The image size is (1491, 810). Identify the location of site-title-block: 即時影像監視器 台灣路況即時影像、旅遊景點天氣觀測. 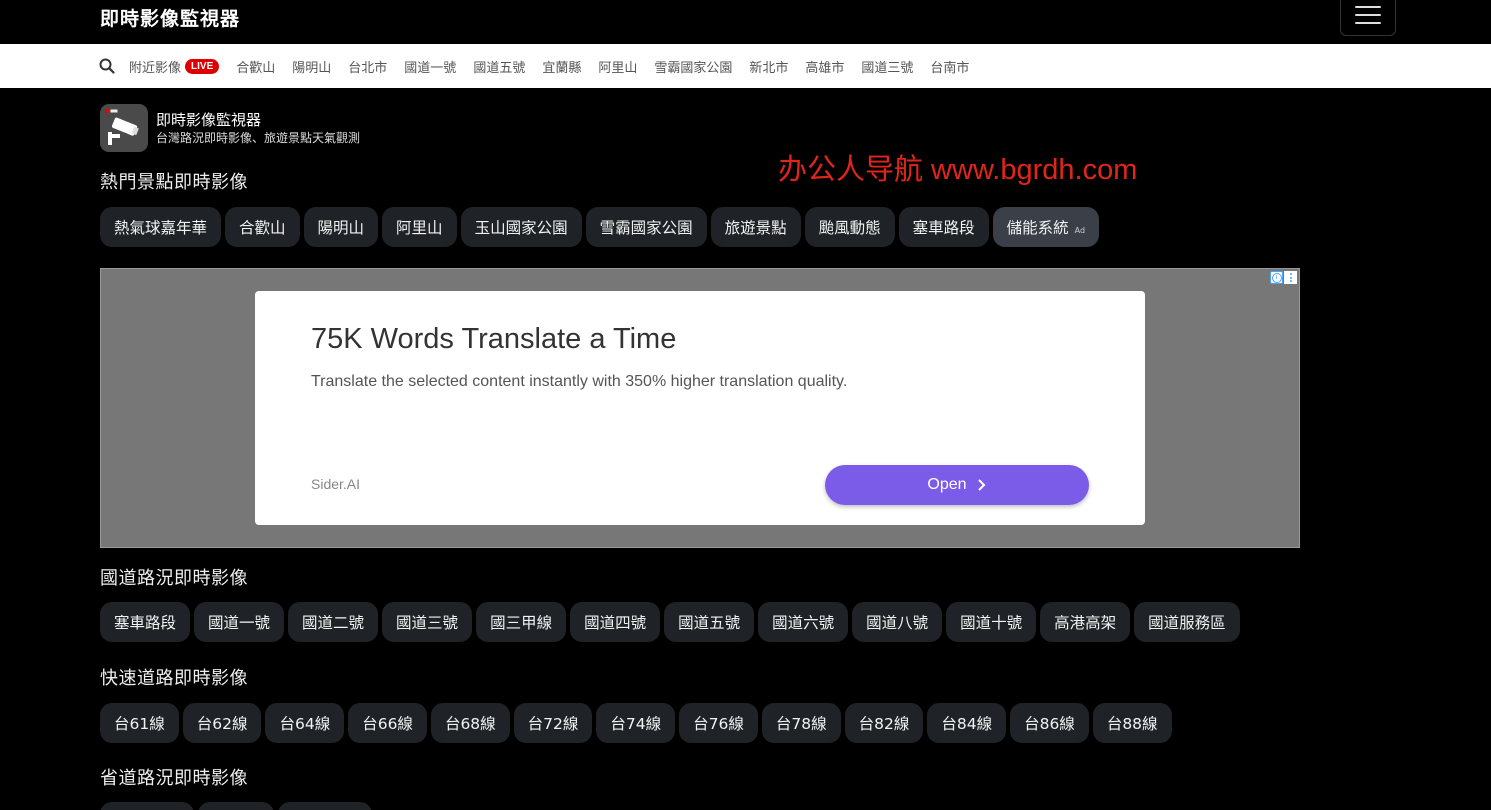
(258, 128).